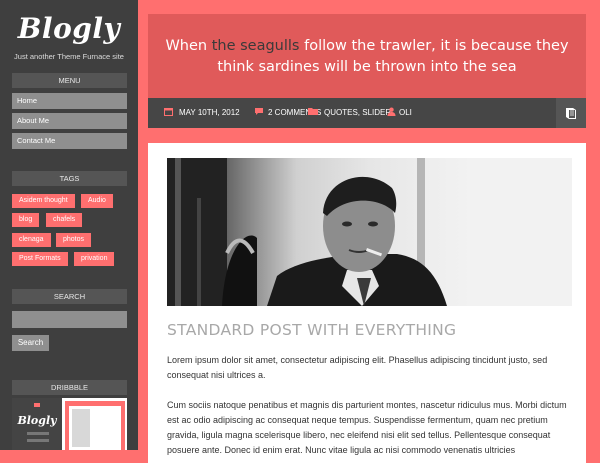  What do you see at coordinates (168, 113) in the screenshot?
I see `calendar-icon` at bounding box center [168, 113].